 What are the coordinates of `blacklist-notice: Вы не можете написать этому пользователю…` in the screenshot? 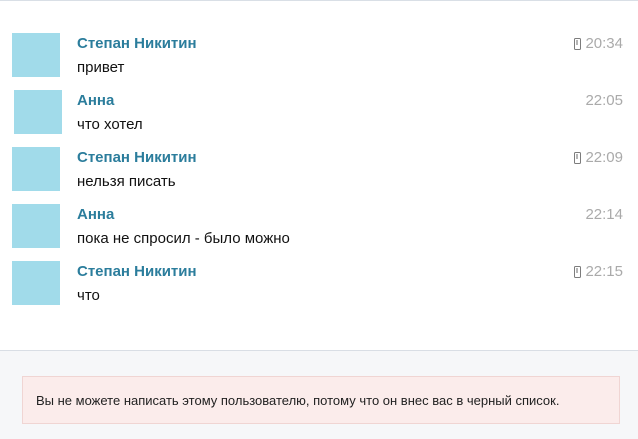 It's located at (321, 400).